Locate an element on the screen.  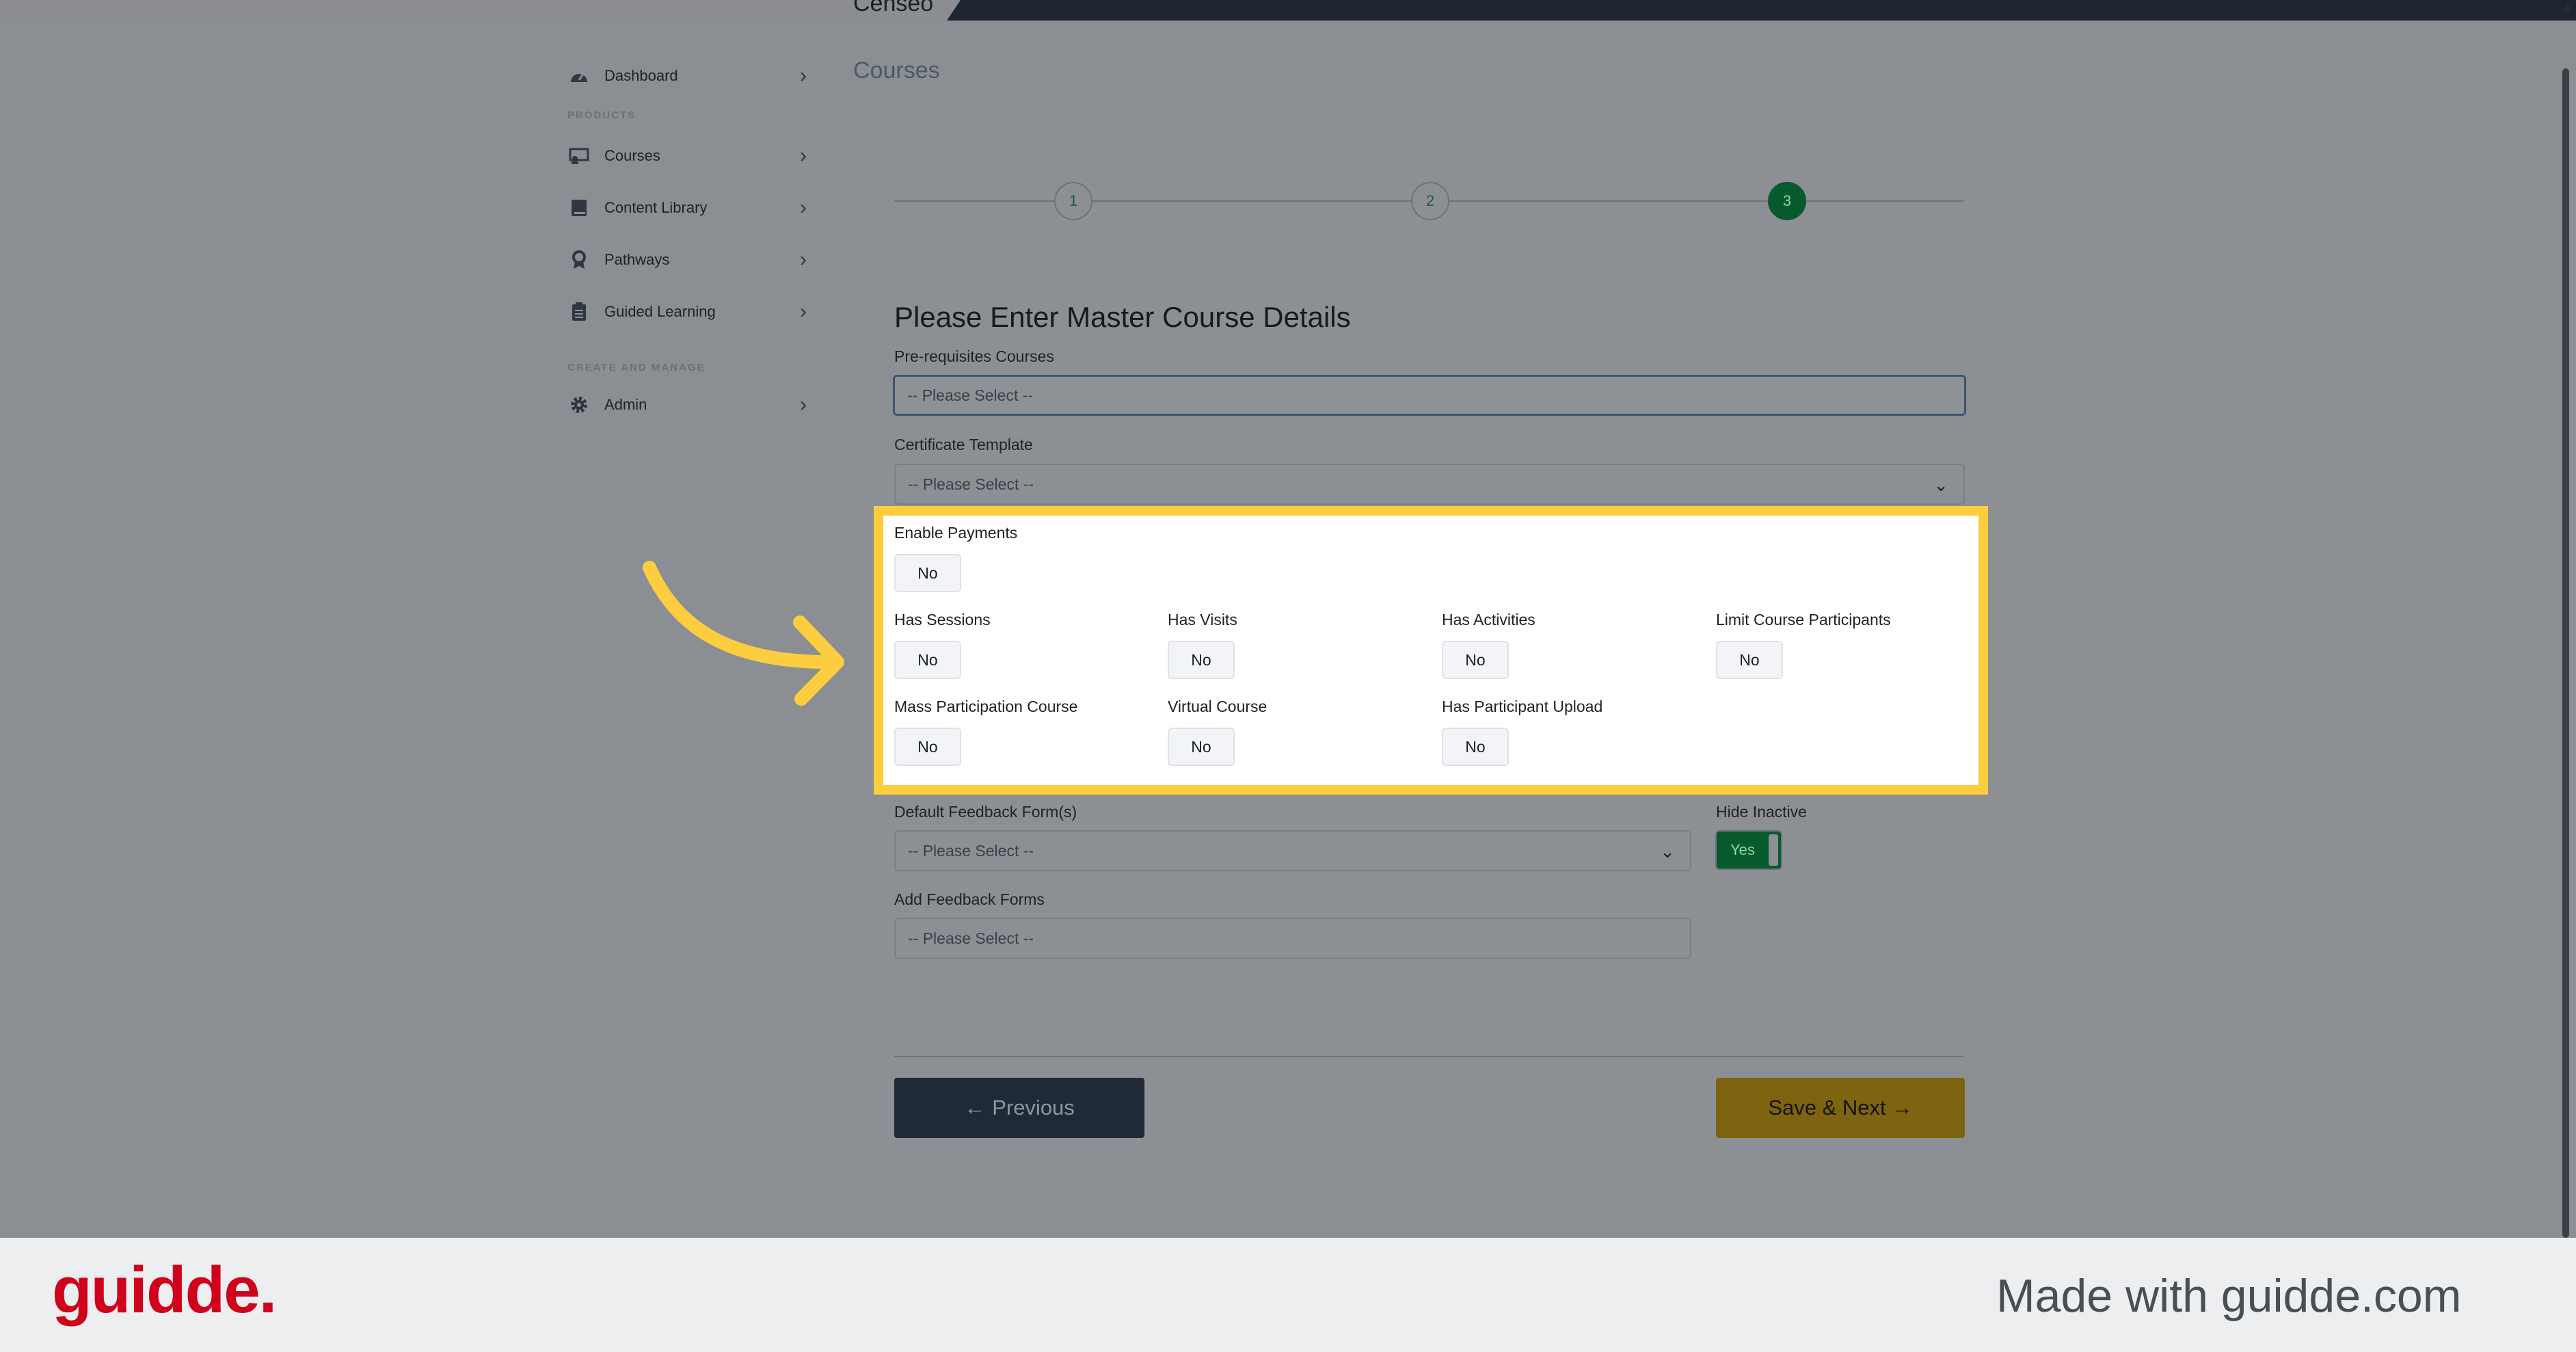
book-icon is located at coordinates (579, 208).